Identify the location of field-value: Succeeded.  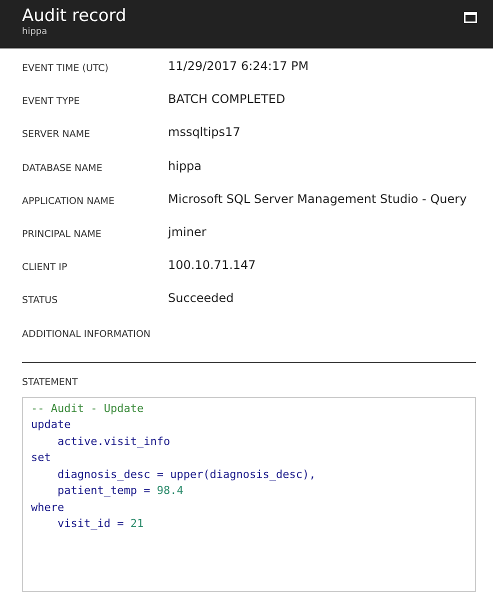
(201, 298).